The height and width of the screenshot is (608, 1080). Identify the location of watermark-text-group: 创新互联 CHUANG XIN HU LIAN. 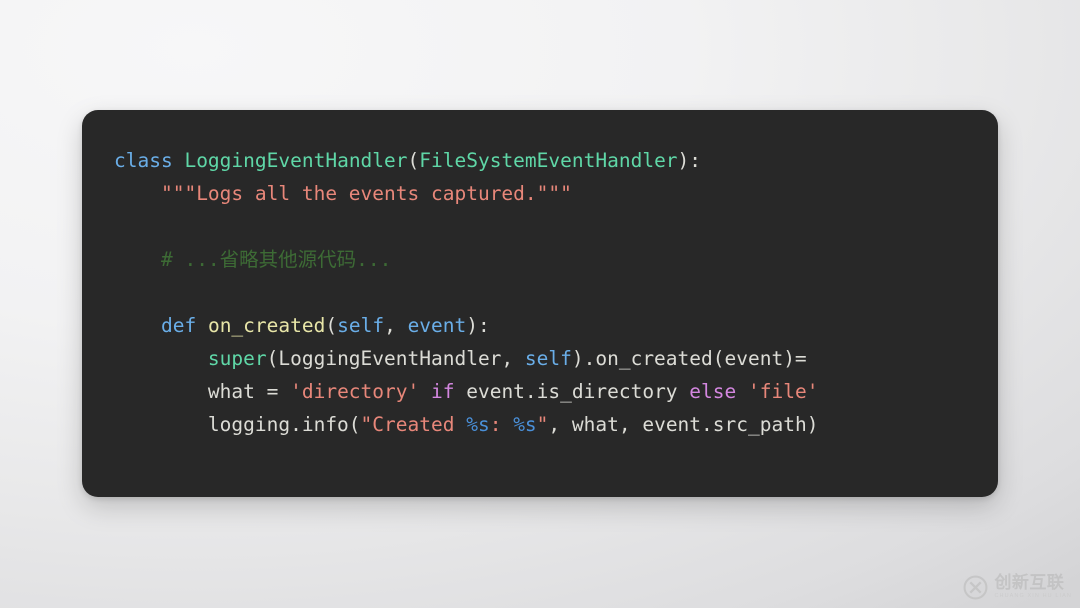
(1033, 587).